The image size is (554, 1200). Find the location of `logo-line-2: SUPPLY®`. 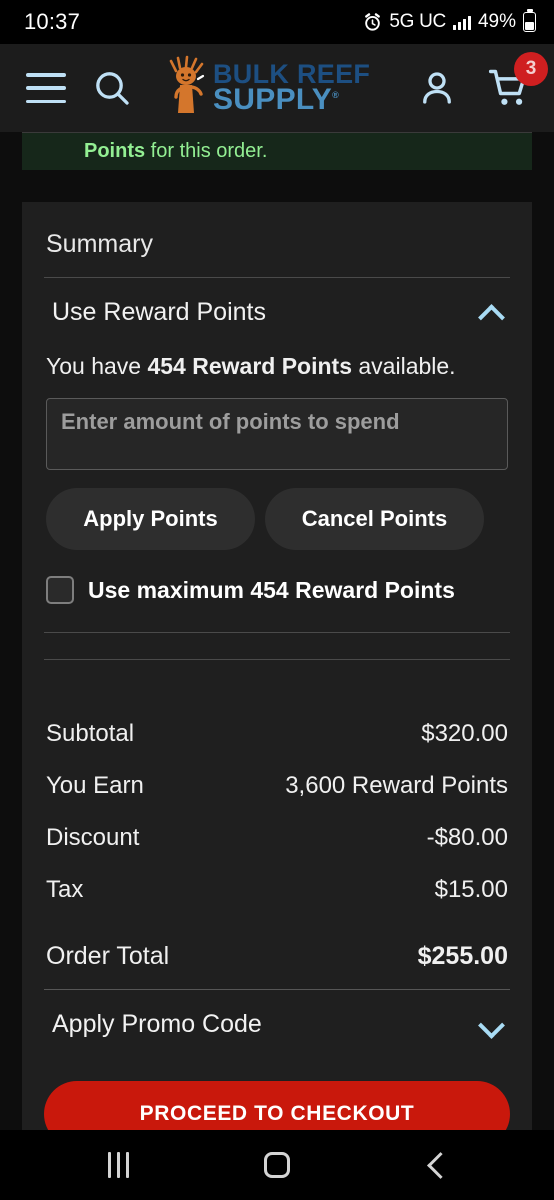

logo-line-2: SUPPLY® is located at coordinates (291, 99).